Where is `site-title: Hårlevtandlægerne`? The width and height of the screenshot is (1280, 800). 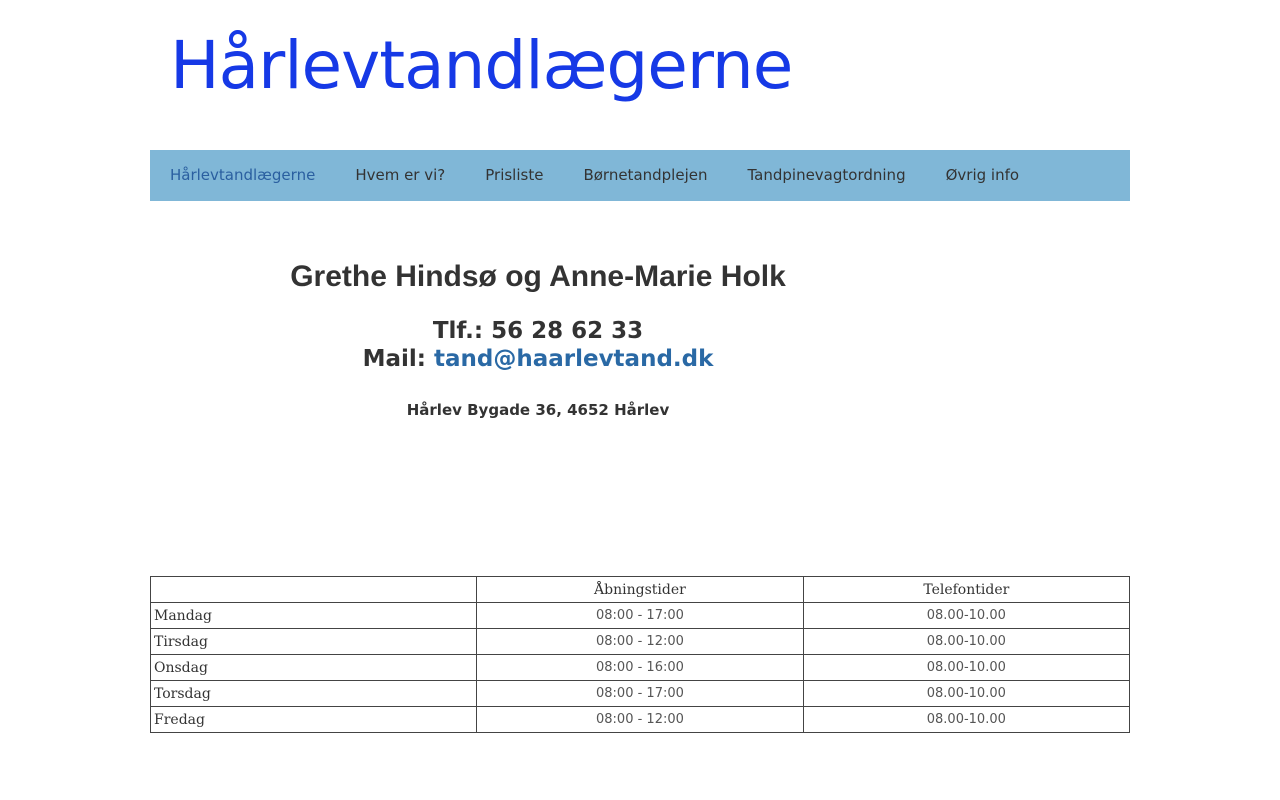
site-title: Hårlevtandlægerne is located at coordinates (481, 66).